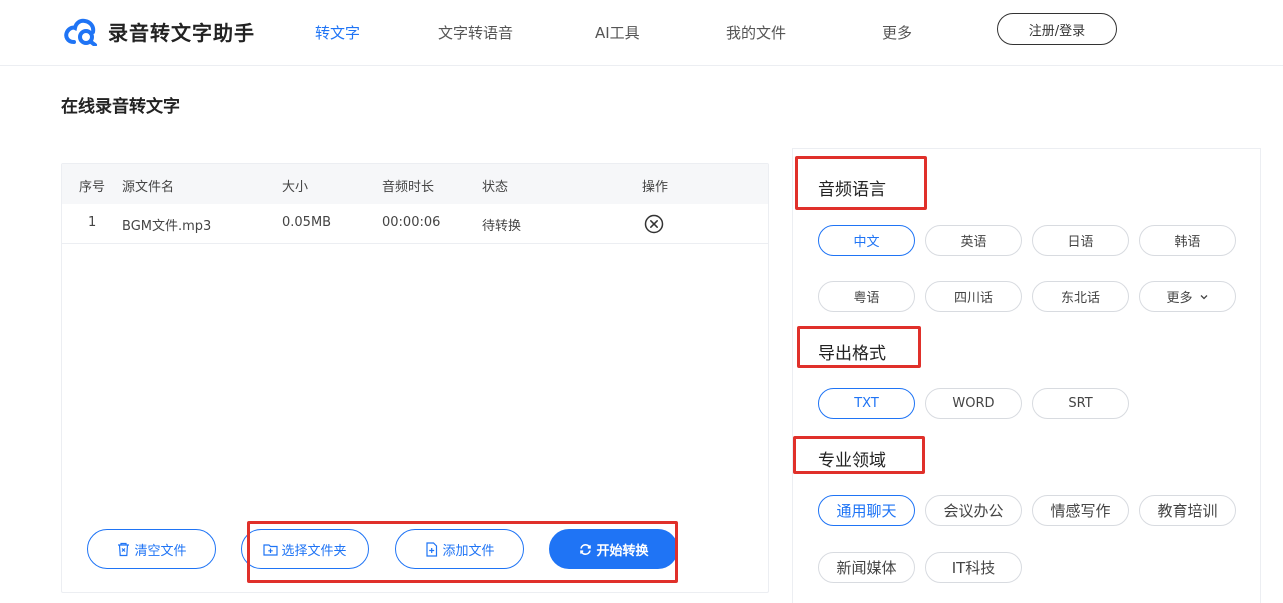  Describe the element at coordinates (852, 354) in the screenshot. I see `format-section-title: 导出格式` at that location.